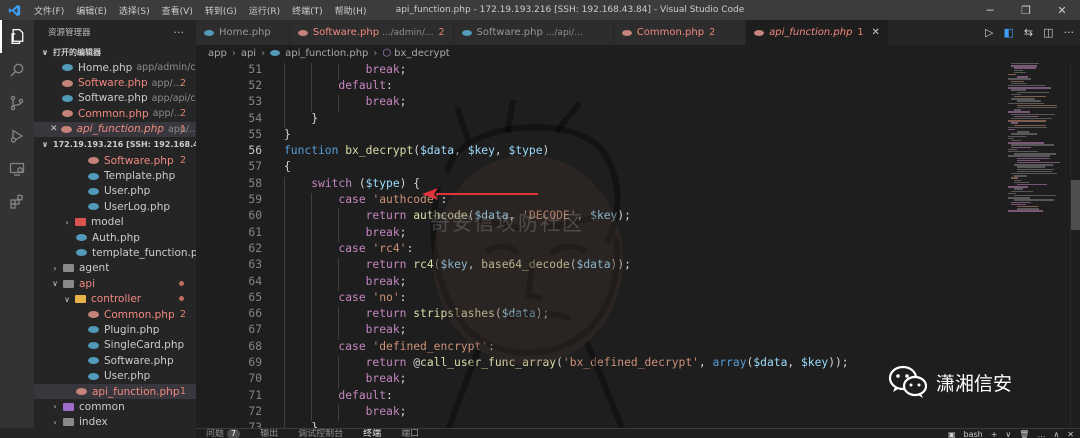 Image resolution: width=1080 pixels, height=438 pixels. I want to click on tab-problems-label: 问题, so click(215, 433).